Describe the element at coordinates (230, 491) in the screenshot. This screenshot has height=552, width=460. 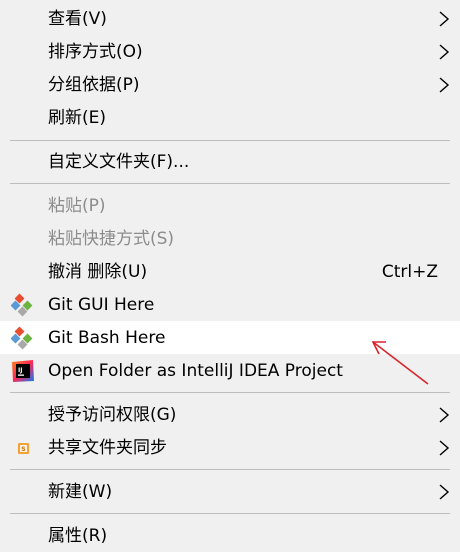
I see `menu-item-new: 新建(W)` at that location.